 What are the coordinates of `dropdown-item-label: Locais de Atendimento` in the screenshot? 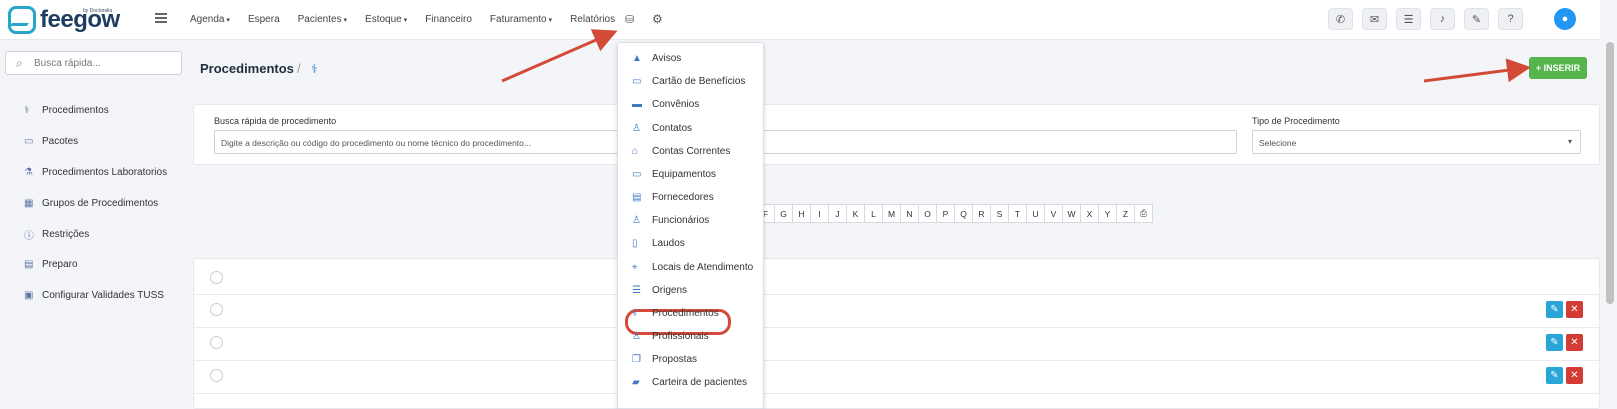 It's located at (703, 267).